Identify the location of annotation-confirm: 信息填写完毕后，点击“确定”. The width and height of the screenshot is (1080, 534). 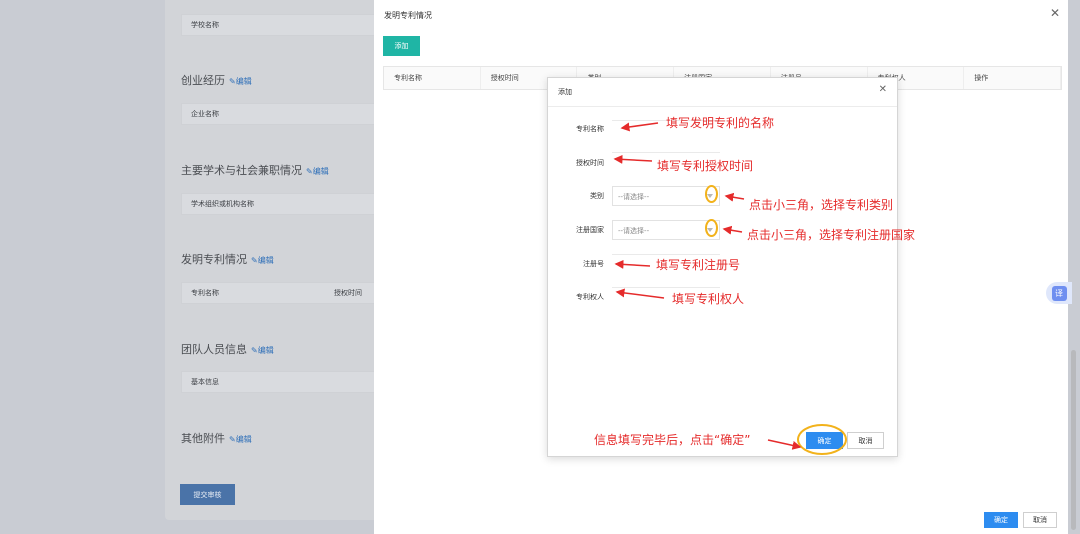
(672, 440).